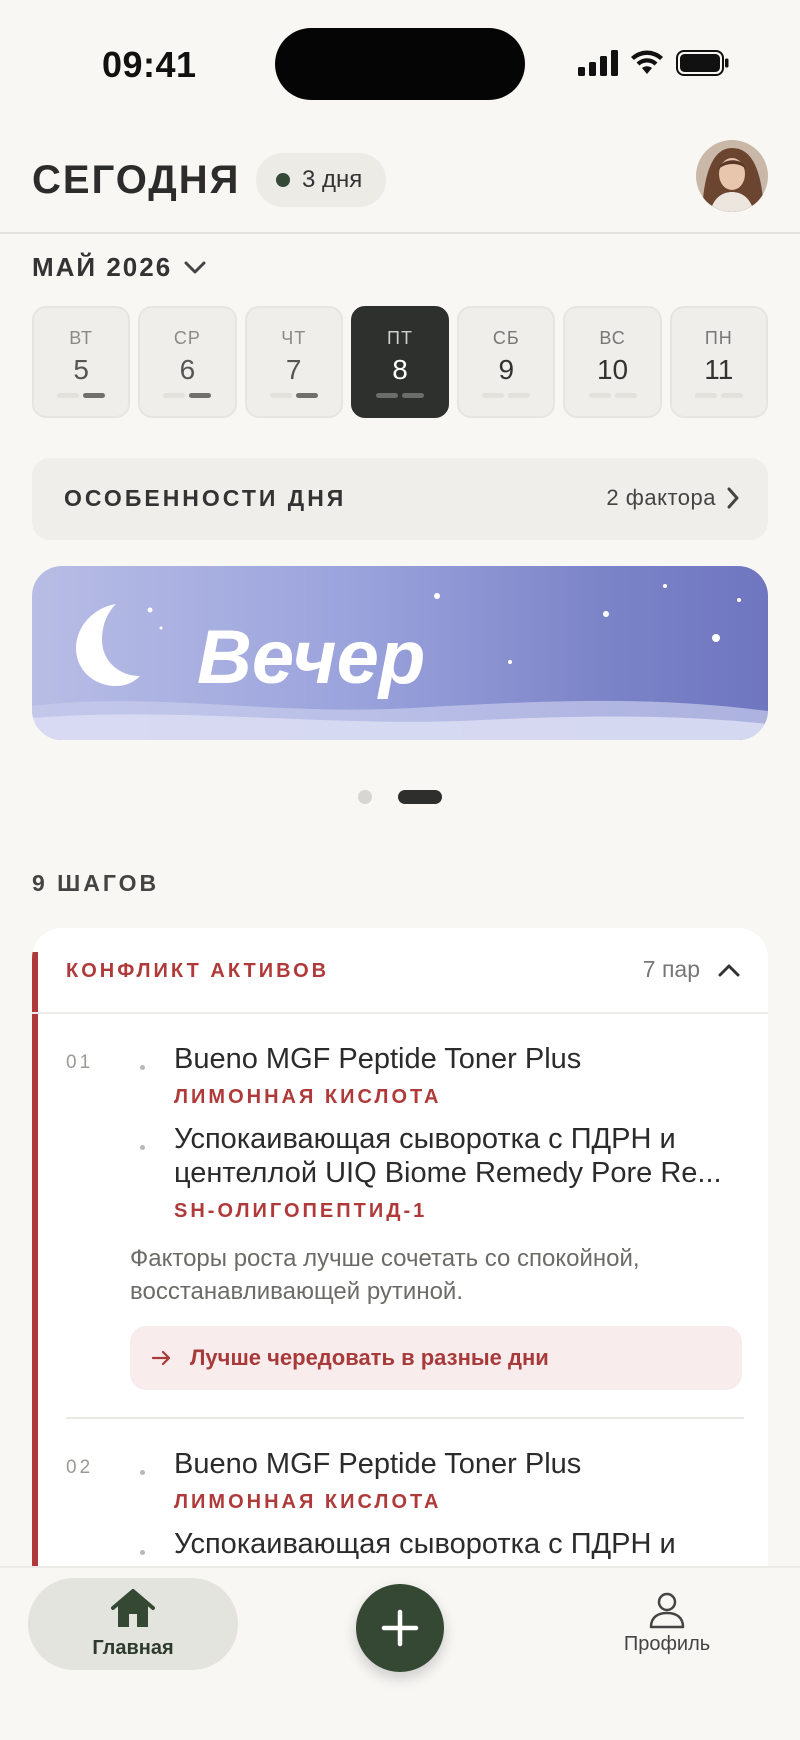 This screenshot has width=800, height=1740. What do you see at coordinates (81, 338) in the screenshot?
I see `day-dow: ВТ` at bounding box center [81, 338].